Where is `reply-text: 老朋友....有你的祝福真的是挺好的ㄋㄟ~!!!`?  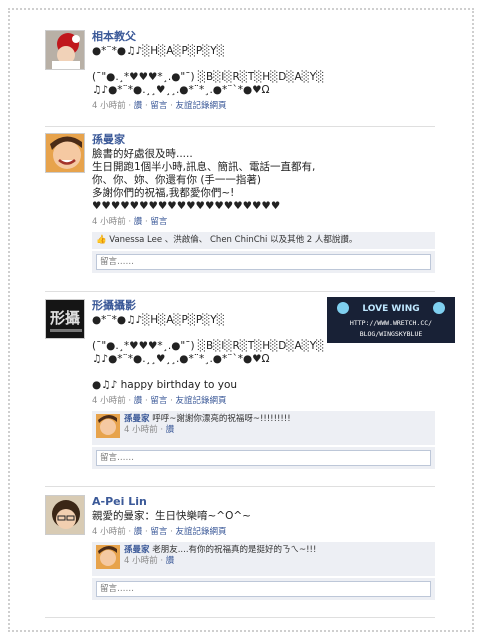
reply-text: 老朋友....有你的祝福真的是挺好的ㄋㄟ~!!! is located at coordinates (234, 550).